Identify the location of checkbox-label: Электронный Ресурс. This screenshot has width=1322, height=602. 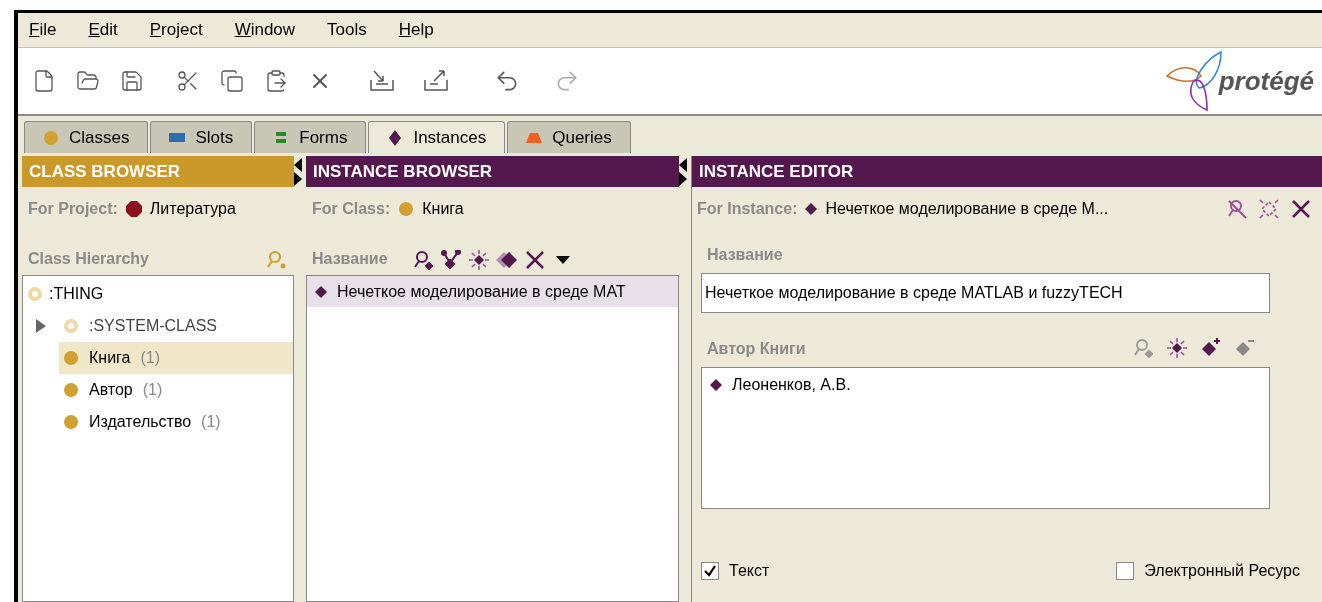
(1222, 571).